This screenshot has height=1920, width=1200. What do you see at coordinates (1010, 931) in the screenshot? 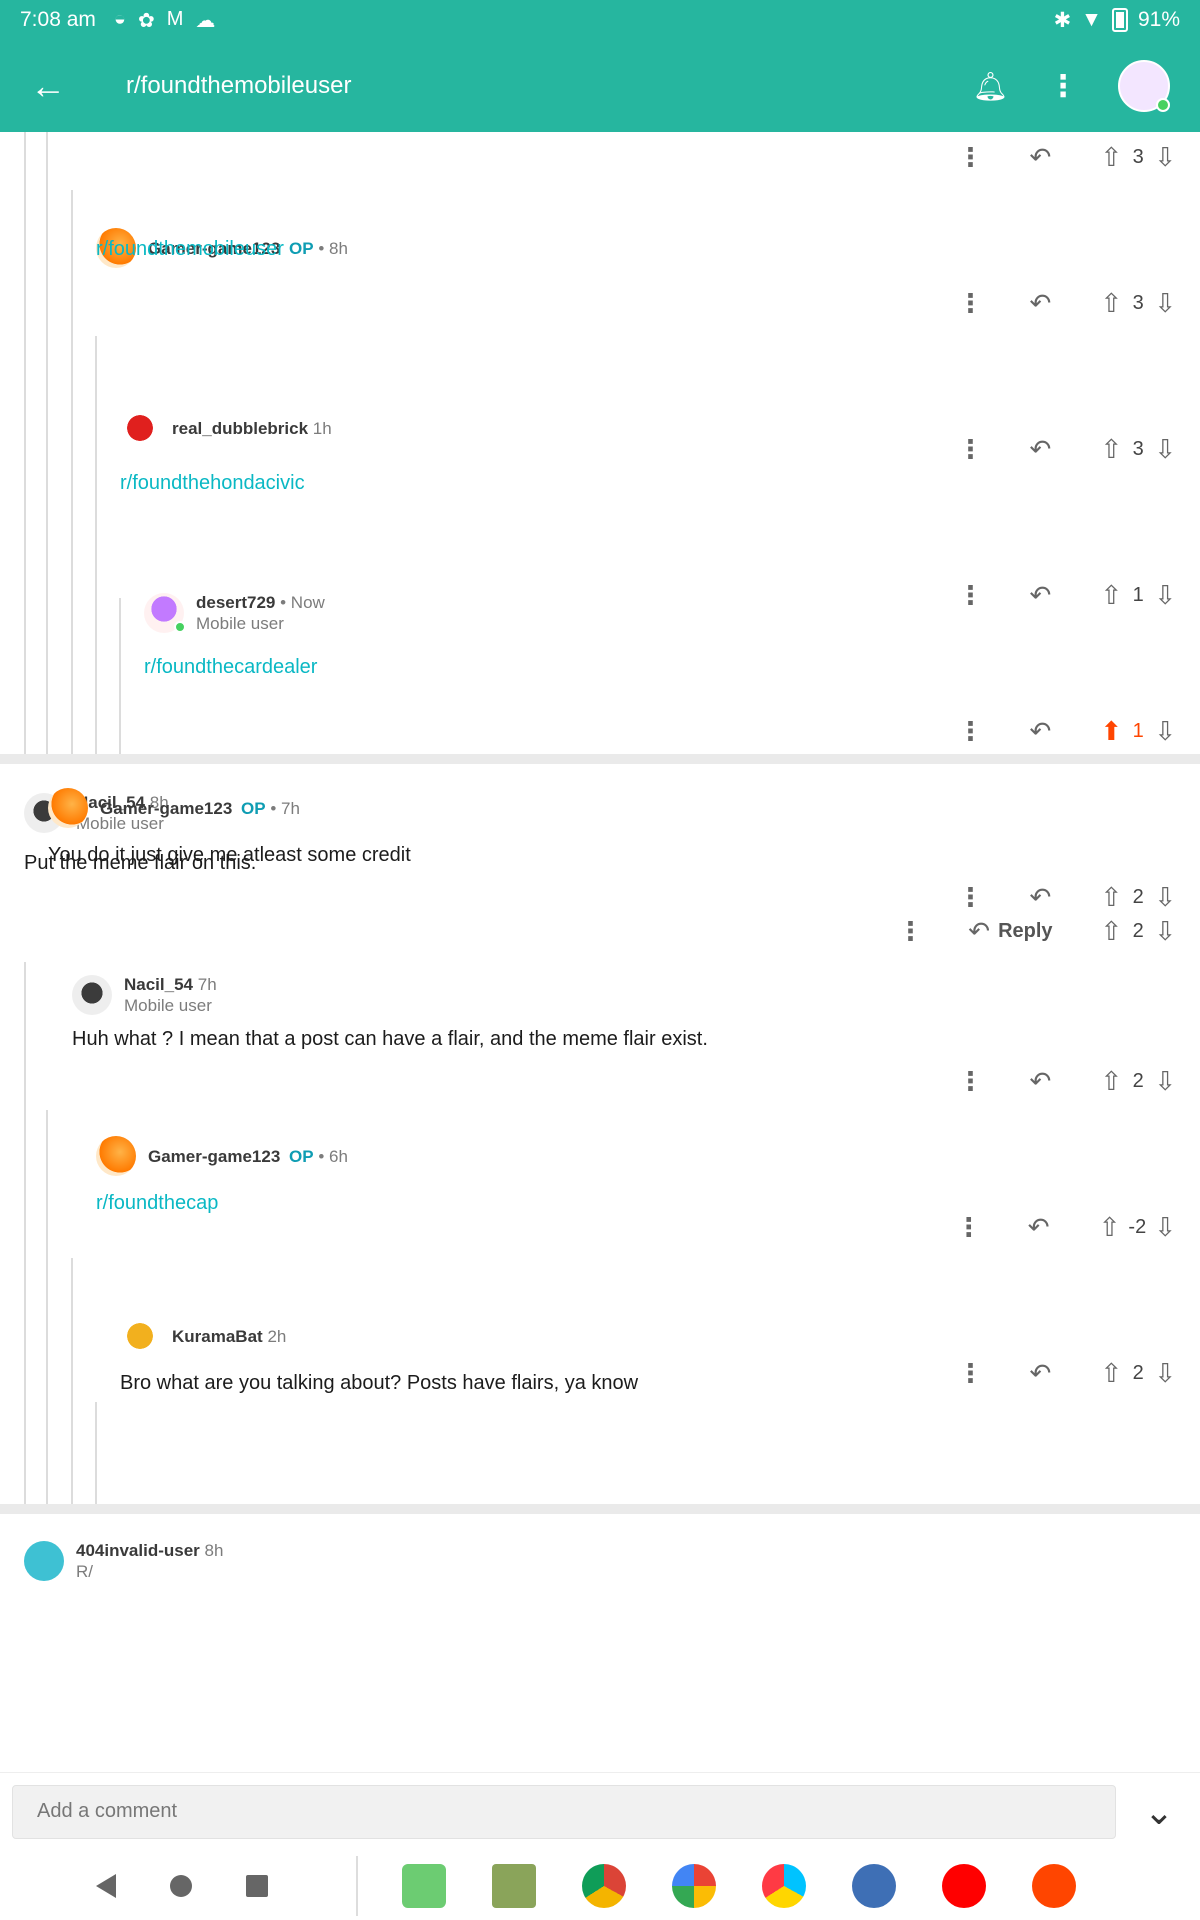
I see `reply-button: ↶ Reply` at bounding box center [1010, 931].